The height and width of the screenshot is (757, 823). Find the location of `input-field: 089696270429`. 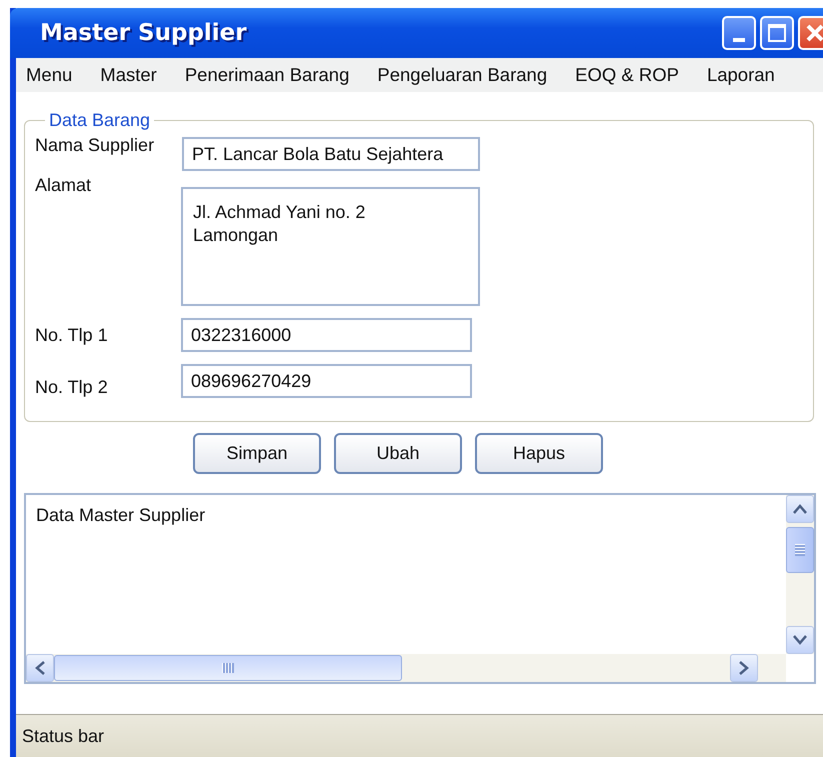

input-field: 089696270429 is located at coordinates (326, 381).